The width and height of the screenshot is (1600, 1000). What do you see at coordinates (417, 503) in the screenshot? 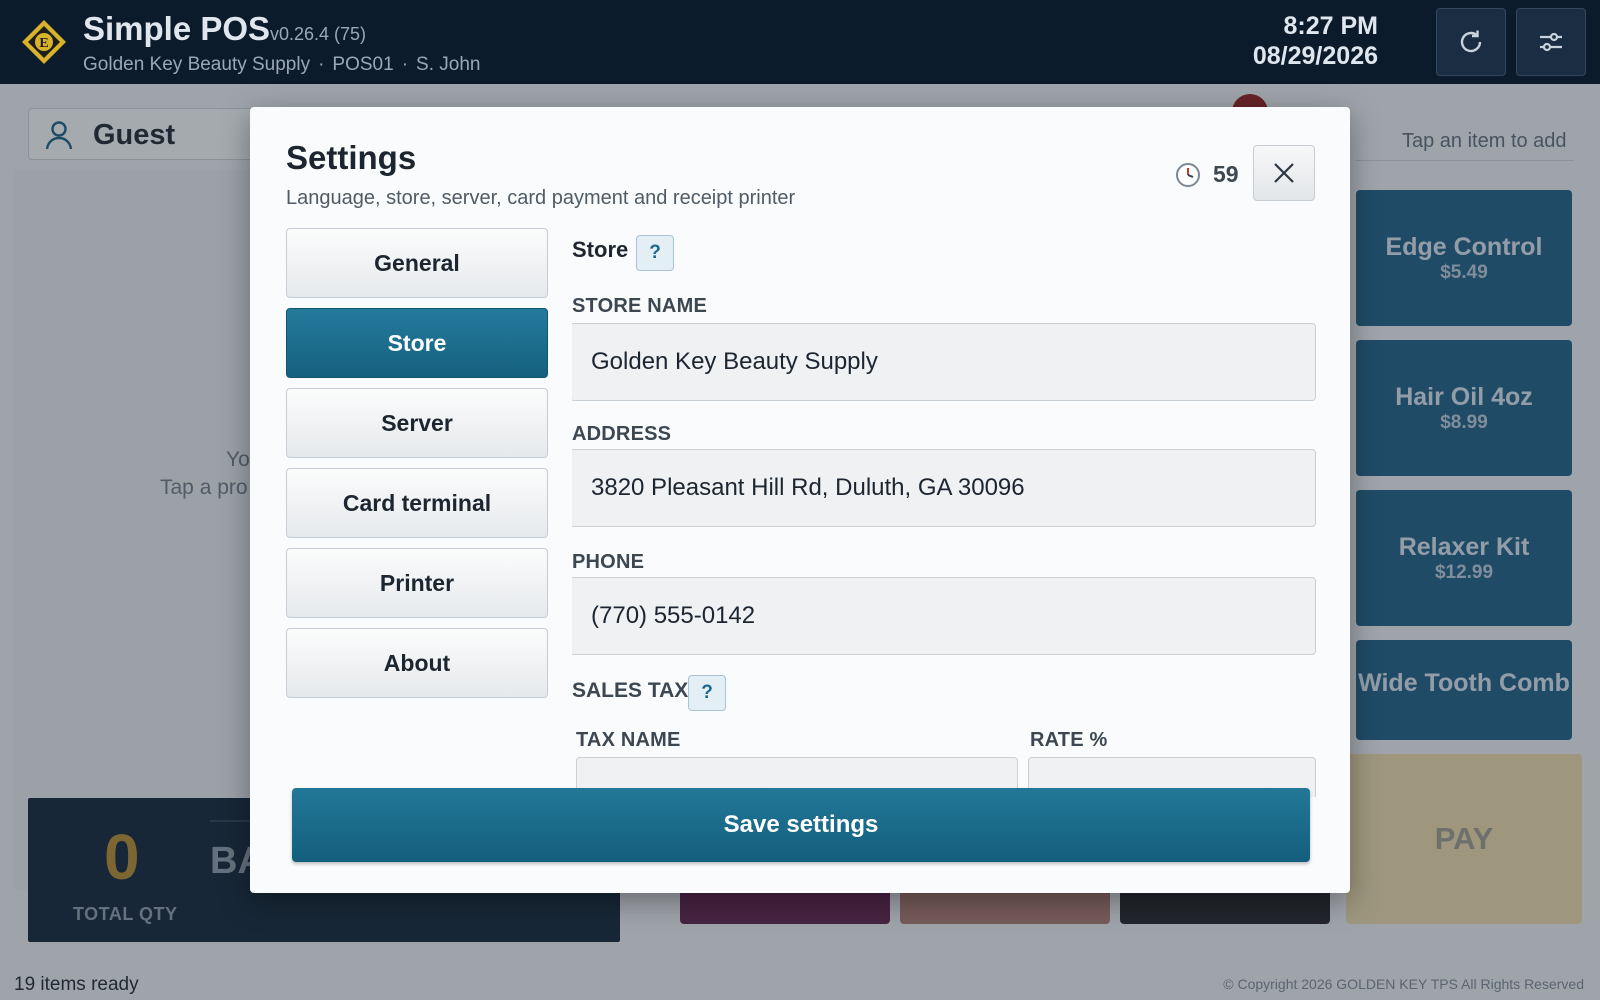
I see `tab-card-terminal: Card terminal` at bounding box center [417, 503].